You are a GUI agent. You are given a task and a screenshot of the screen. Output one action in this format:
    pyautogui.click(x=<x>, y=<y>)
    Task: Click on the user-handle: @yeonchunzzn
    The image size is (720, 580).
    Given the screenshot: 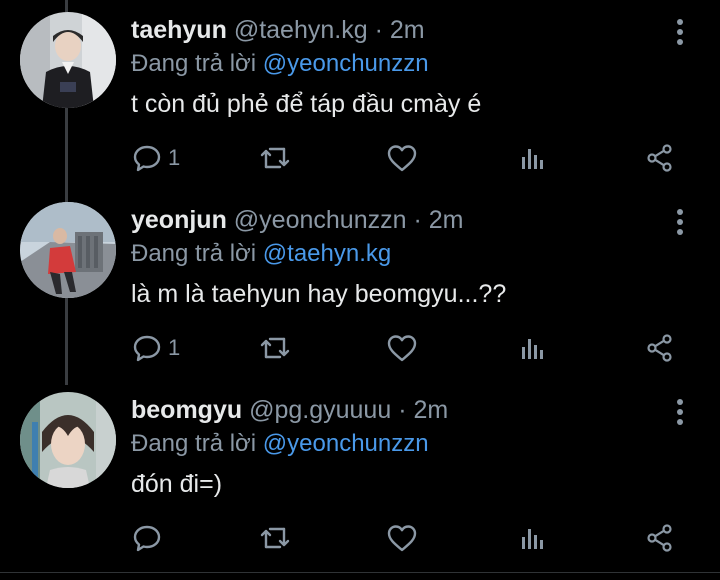 What is the action you would take?
    pyautogui.click(x=320, y=220)
    